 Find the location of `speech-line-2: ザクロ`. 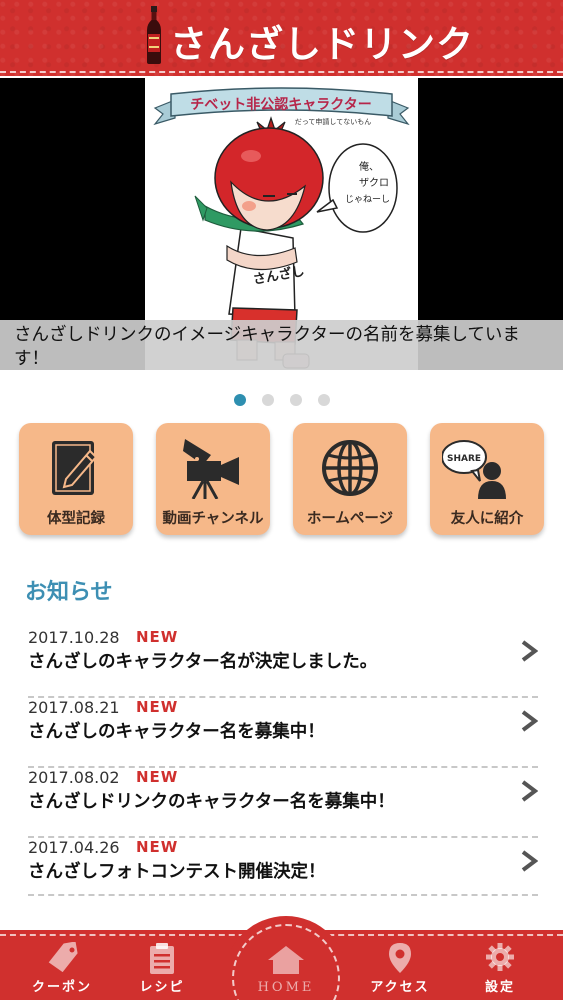

speech-line-2: ザクロ is located at coordinates (374, 183).